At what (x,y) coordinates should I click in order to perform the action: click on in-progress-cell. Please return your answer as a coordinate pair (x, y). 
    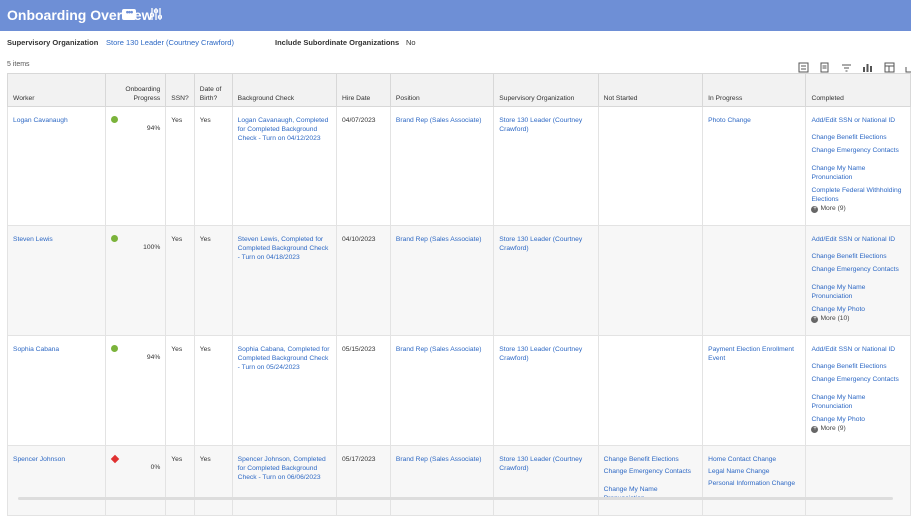
    Looking at the image, I should click on (754, 280).